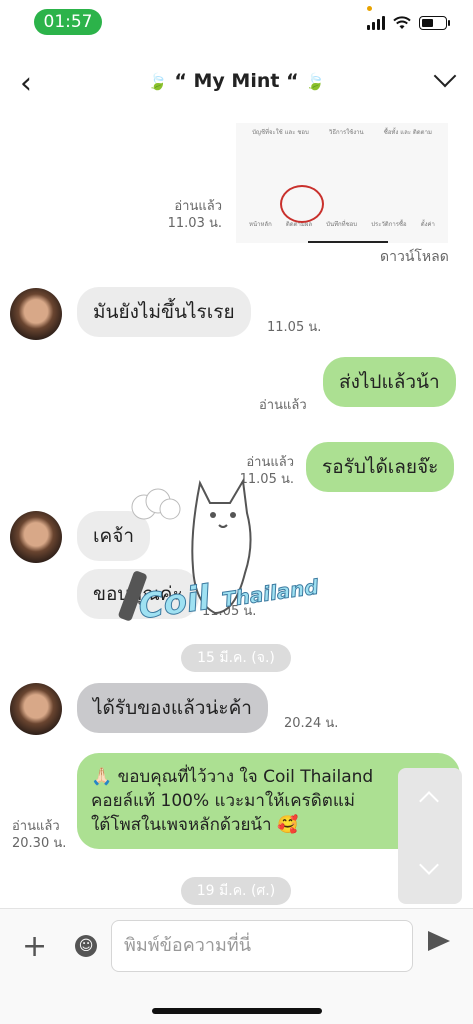 This screenshot has height=1024, width=473. Describe the element at coordinates (223, 801) in the screenshot. I see `message-line: คอยล์แท้ 100% แวะมาให้เครดิตแม่` at that location.